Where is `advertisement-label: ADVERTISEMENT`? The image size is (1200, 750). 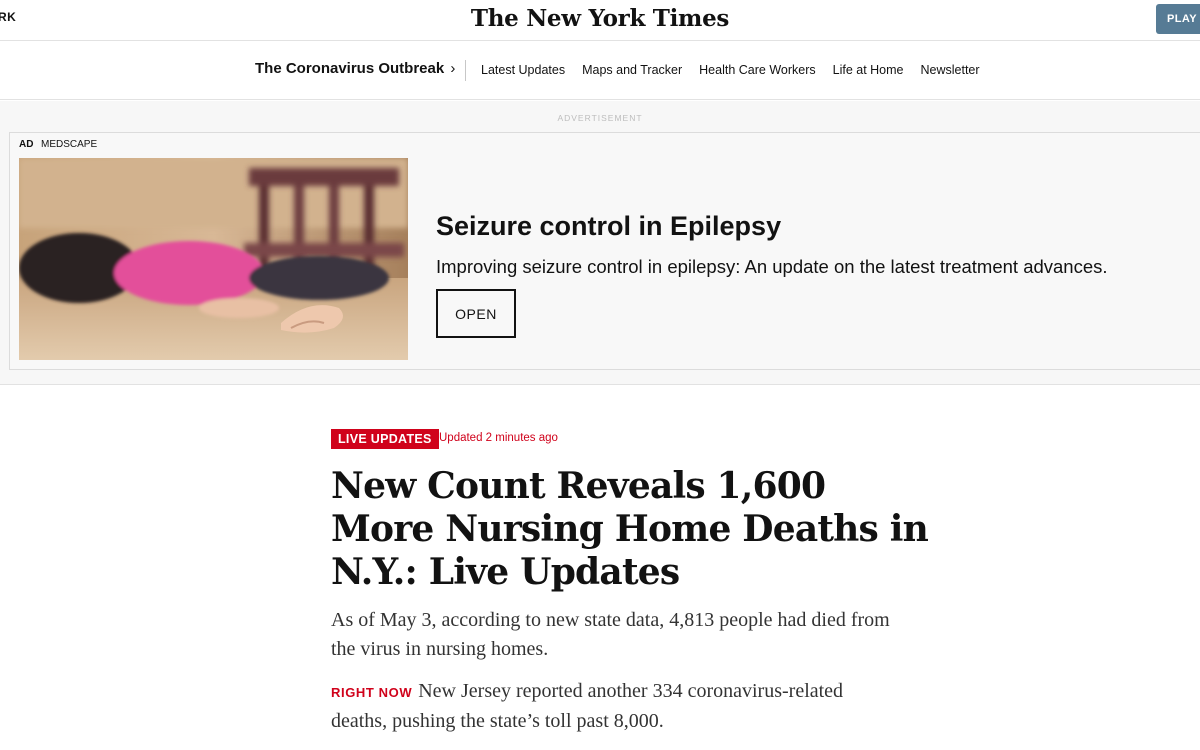
advertisement-label: ADVERTISEMENT is located at coordinates (600, 118).